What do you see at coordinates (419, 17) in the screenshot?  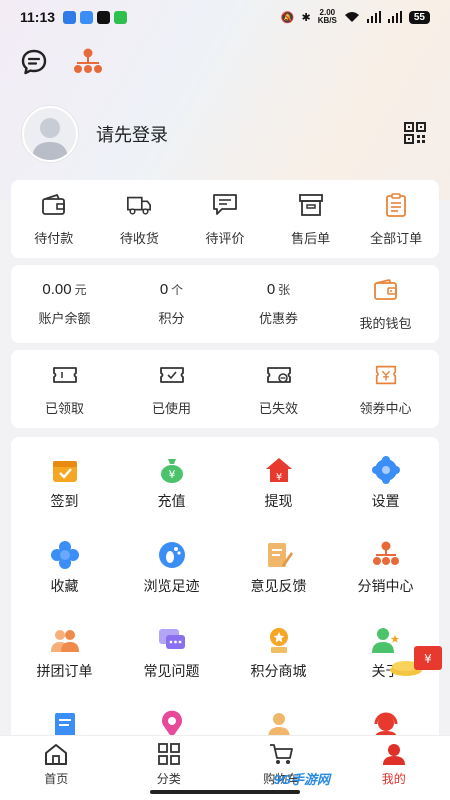 I see `battery-indicator: 55` at bounding box center [419, 17].